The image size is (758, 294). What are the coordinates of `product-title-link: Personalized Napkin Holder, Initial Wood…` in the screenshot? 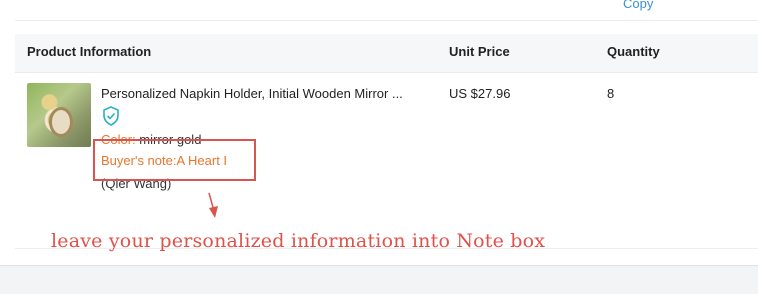 It's located at (252, 93).